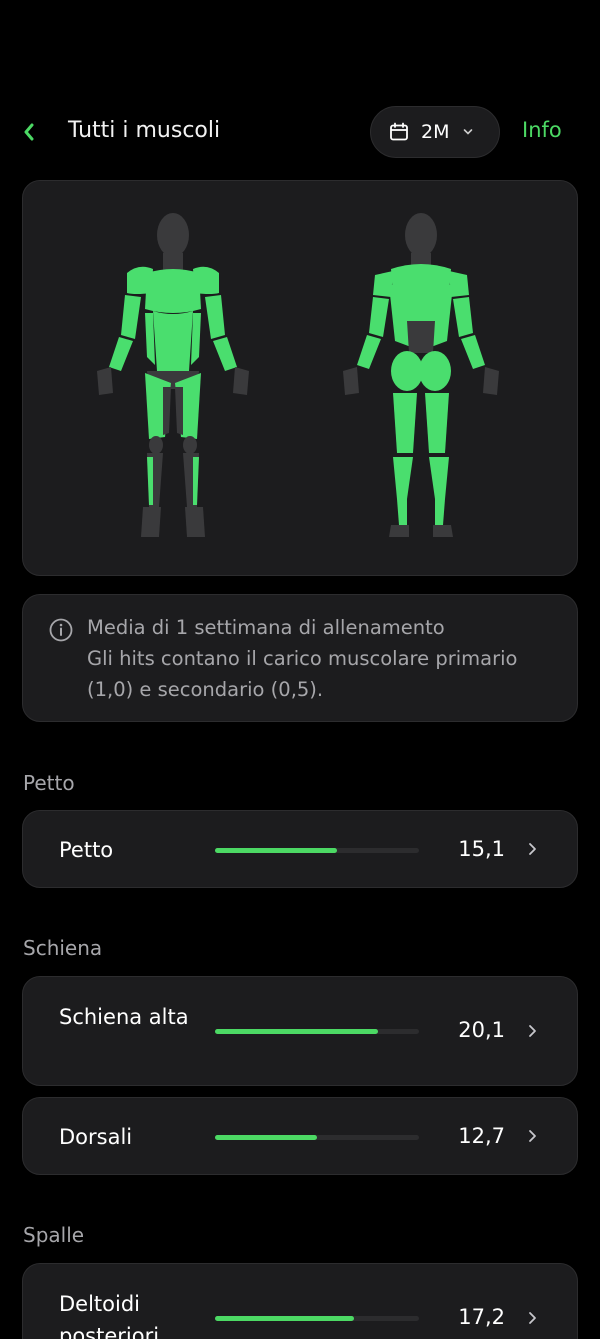  What do you see at coordinates (150, 339) in the screenshot?
I see `front-left-oblique` at bounding box center [150, 339].